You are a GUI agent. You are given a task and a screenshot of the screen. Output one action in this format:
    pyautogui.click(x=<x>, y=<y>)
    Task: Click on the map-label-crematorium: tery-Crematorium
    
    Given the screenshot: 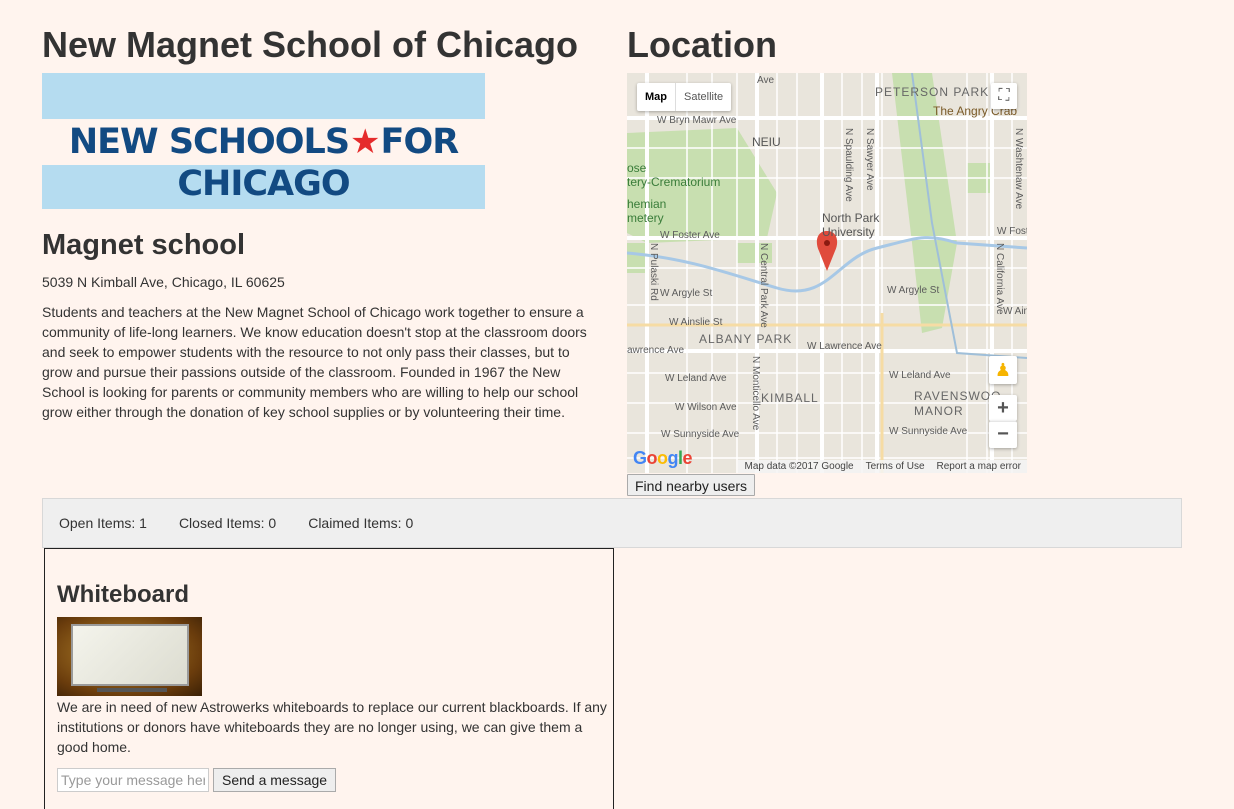 What is the action you would take?
    pyautogui.click(x=674, y=182)
    